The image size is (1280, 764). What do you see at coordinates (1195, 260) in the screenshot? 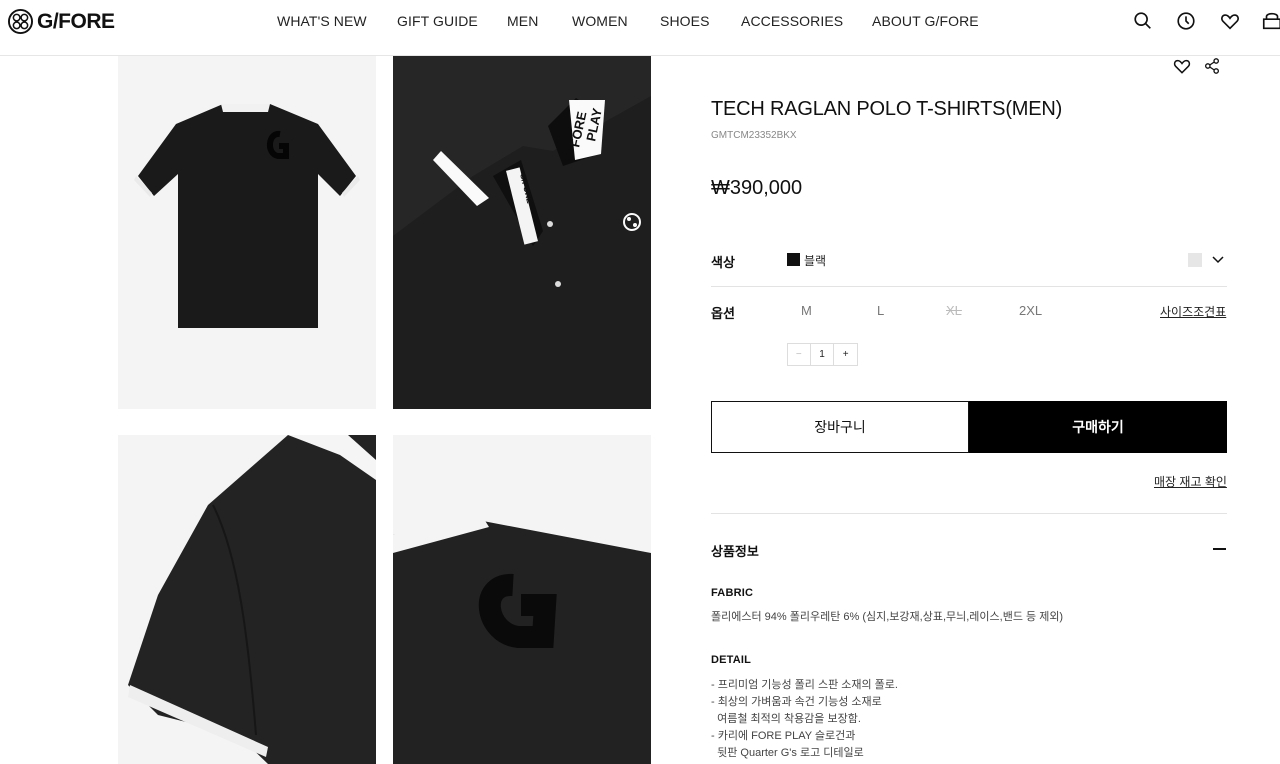
I see `color-chip` at bounding box center [1195, 260].